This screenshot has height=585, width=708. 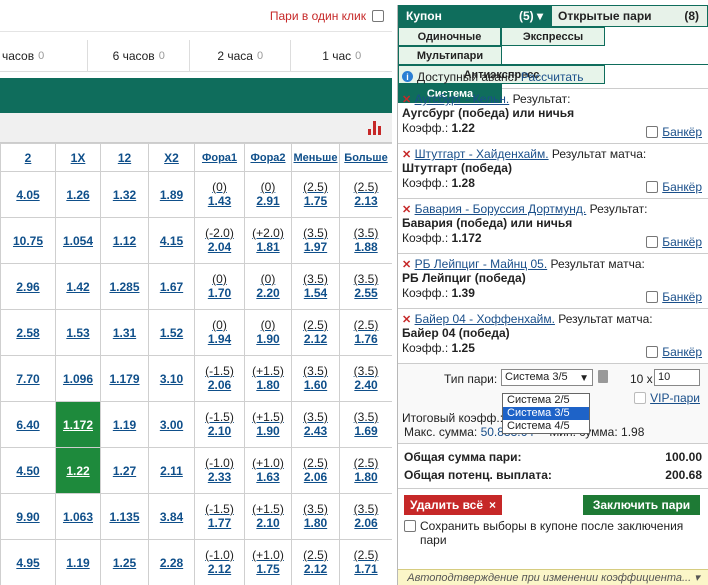 I want to click on period-2h: 2 часа 0, so click(x=241, y=55).